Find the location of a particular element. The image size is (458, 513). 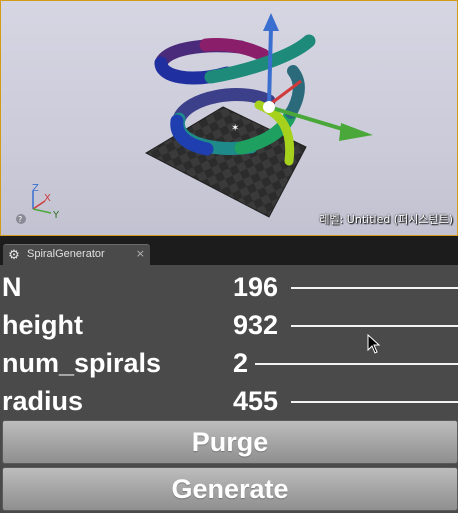

axis-indicator: Z X Y ? is located at coordinates (38, 203).